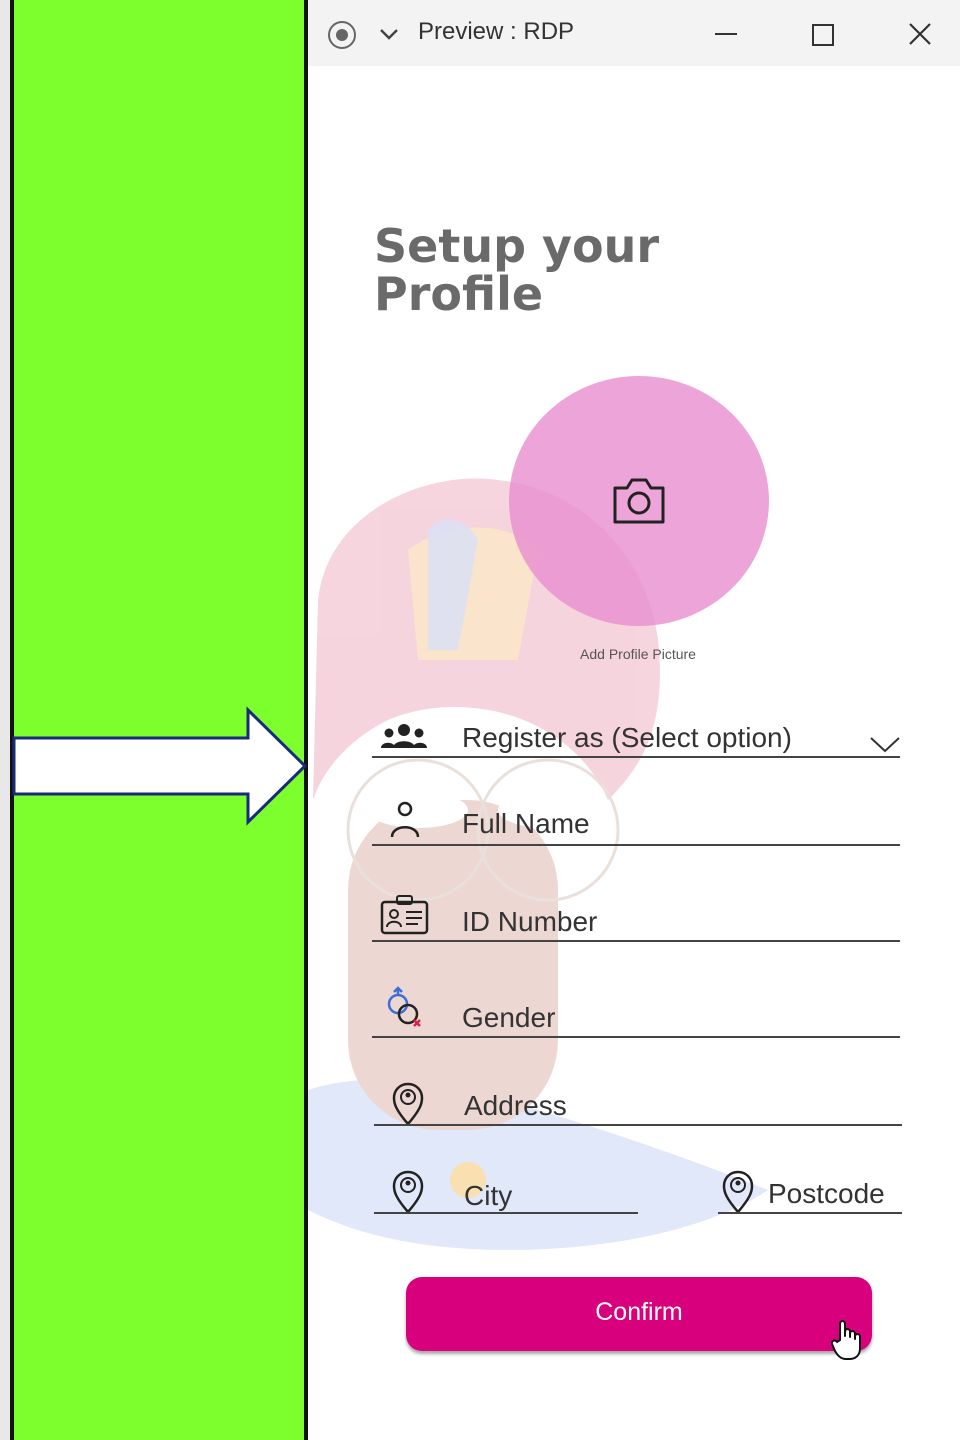 The height and width of the screenshot is (1440, 960). What do you see at coordinates (342, 35) in the screenshot?
I see `record-icon` at bounding box center [342, 35].